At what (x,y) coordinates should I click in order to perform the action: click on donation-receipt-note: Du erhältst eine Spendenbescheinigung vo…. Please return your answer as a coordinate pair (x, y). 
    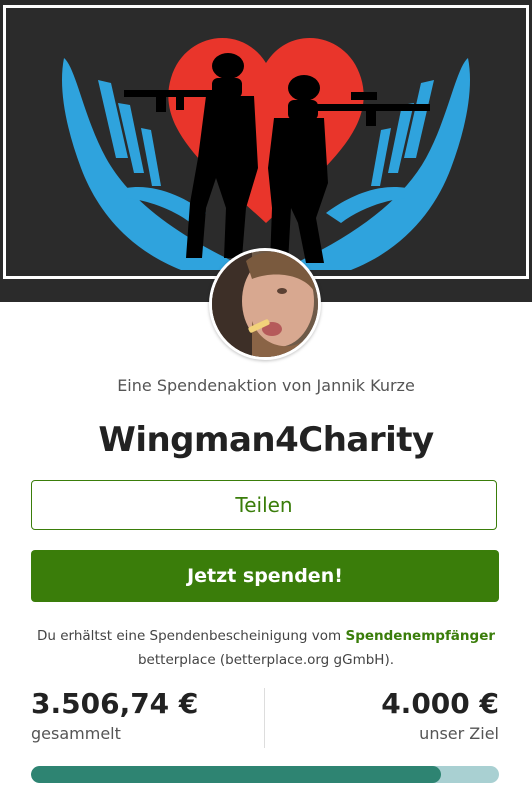
    Looking at the image, I should click on (266, 648).